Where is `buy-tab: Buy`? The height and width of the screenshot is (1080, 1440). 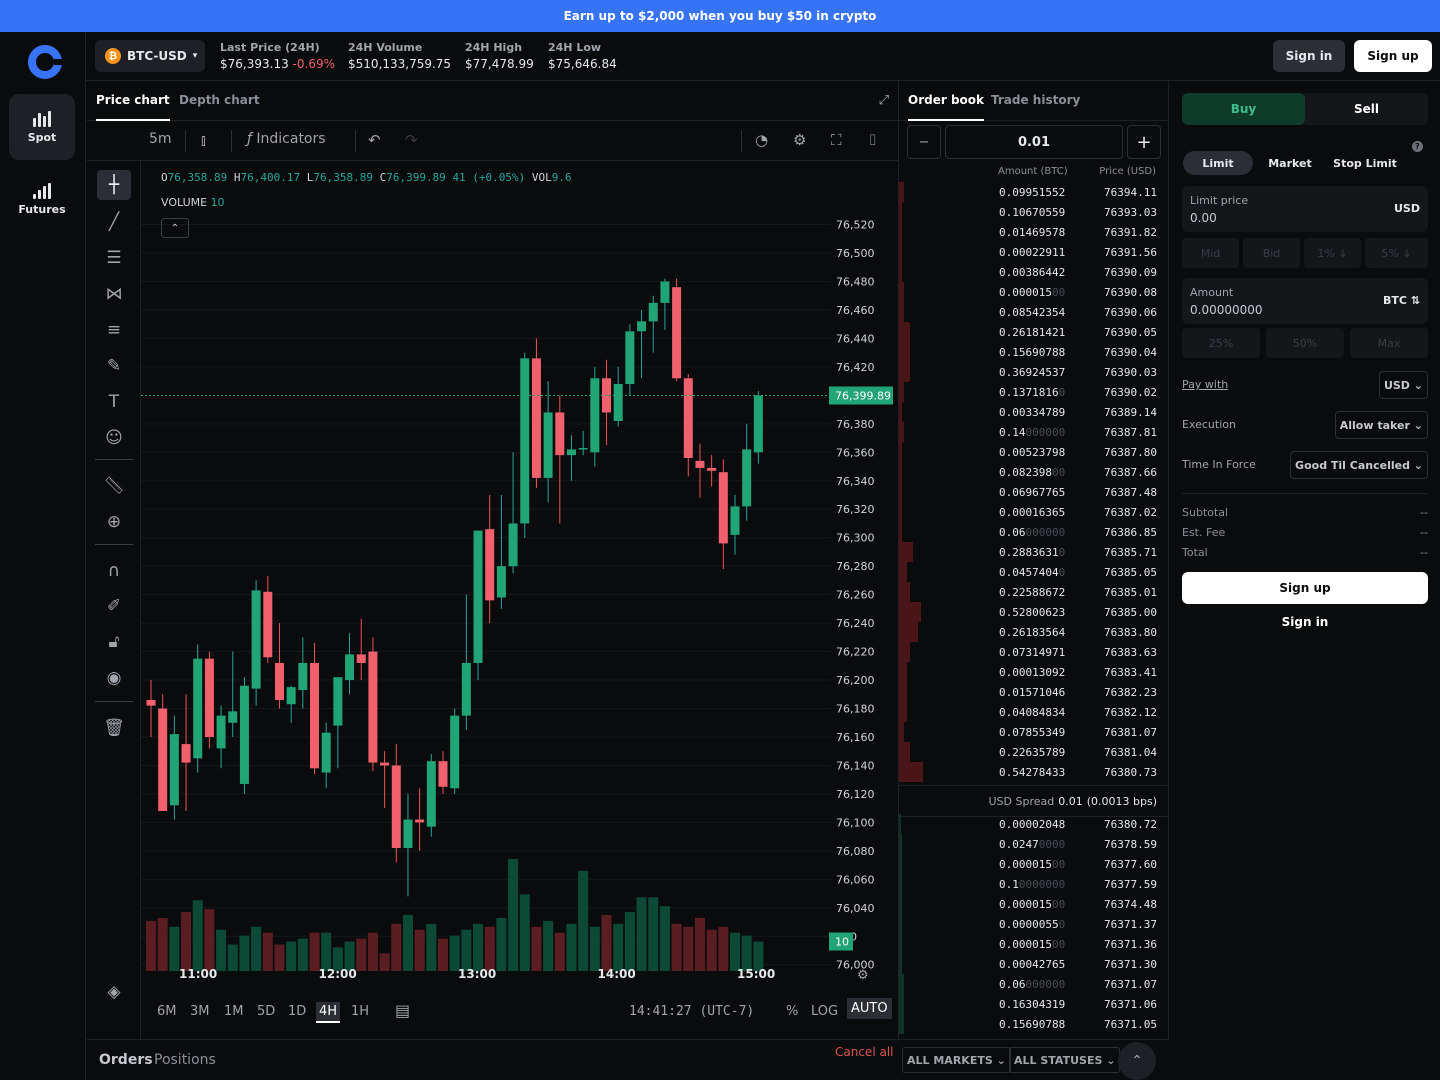 buy-tab: Buy is located at coordinates (1243, 109).